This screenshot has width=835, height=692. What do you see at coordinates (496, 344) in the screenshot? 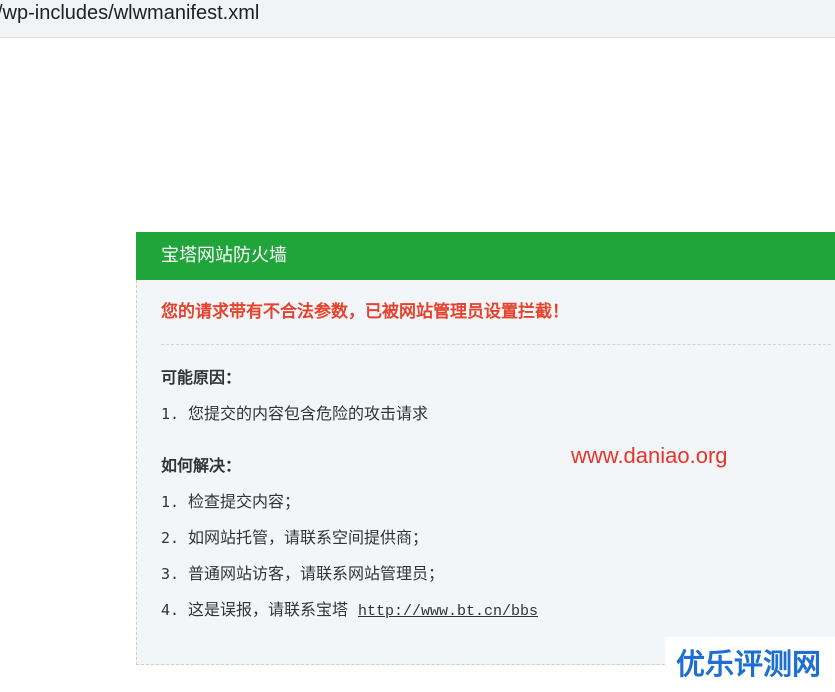
I see `divider` at bounding box center [496, 344].